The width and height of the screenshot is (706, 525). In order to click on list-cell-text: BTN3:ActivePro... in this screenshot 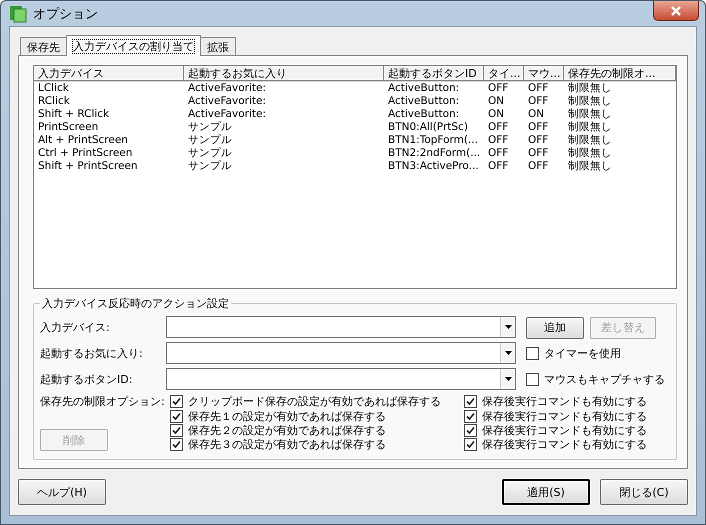, I will do `click(433, 166)`.